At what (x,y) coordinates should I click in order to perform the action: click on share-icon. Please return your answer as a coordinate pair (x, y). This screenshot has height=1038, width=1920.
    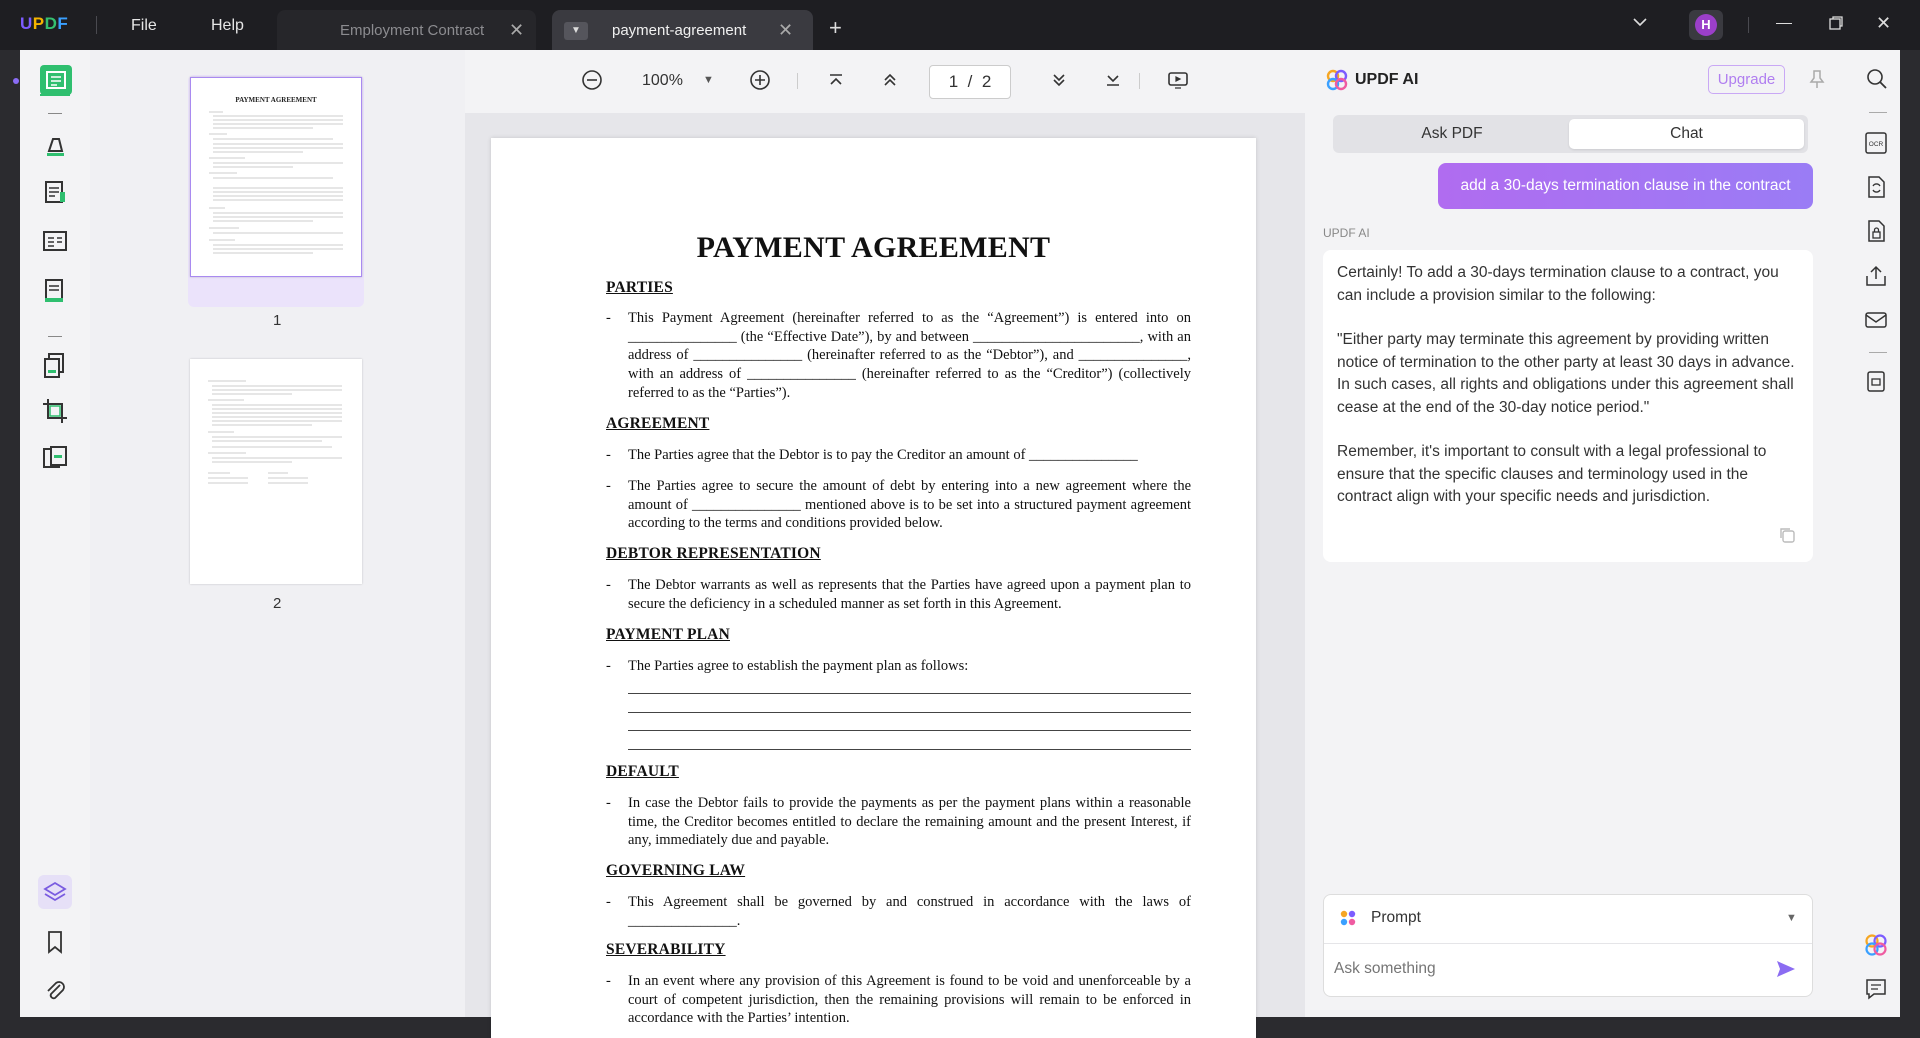
    Looking at the image, I should click on (1876, 276).